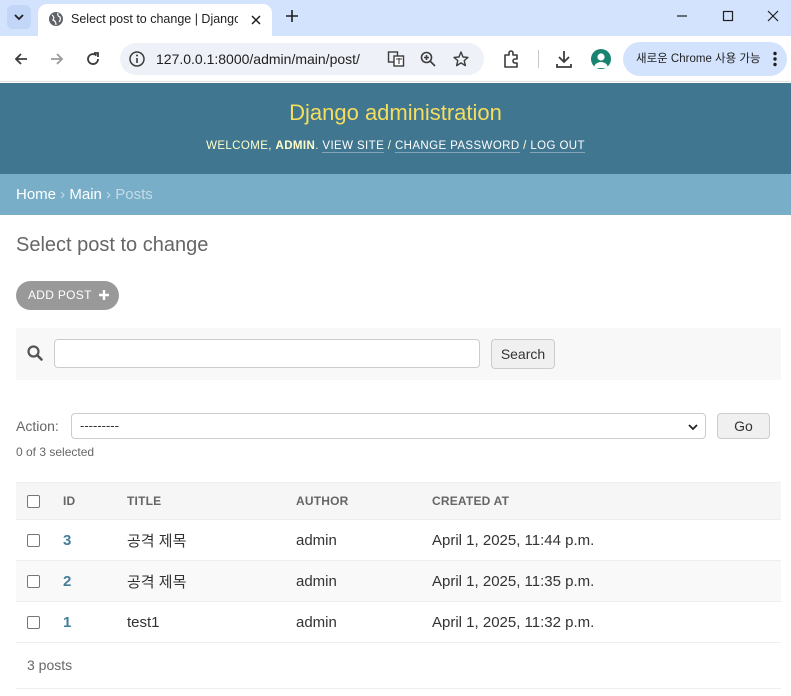 The width and height of the screenshot is (791, 696). Describe the element at coordinates (256, 20) in the screenshot. I see `close-icon` at that location.